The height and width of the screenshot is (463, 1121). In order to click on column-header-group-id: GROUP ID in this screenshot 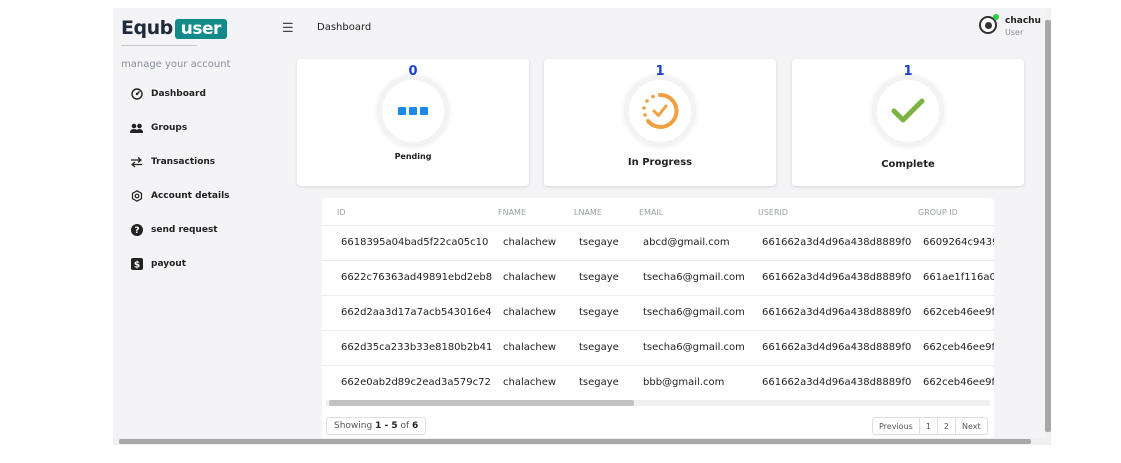, I will do `click(938, 212)`.